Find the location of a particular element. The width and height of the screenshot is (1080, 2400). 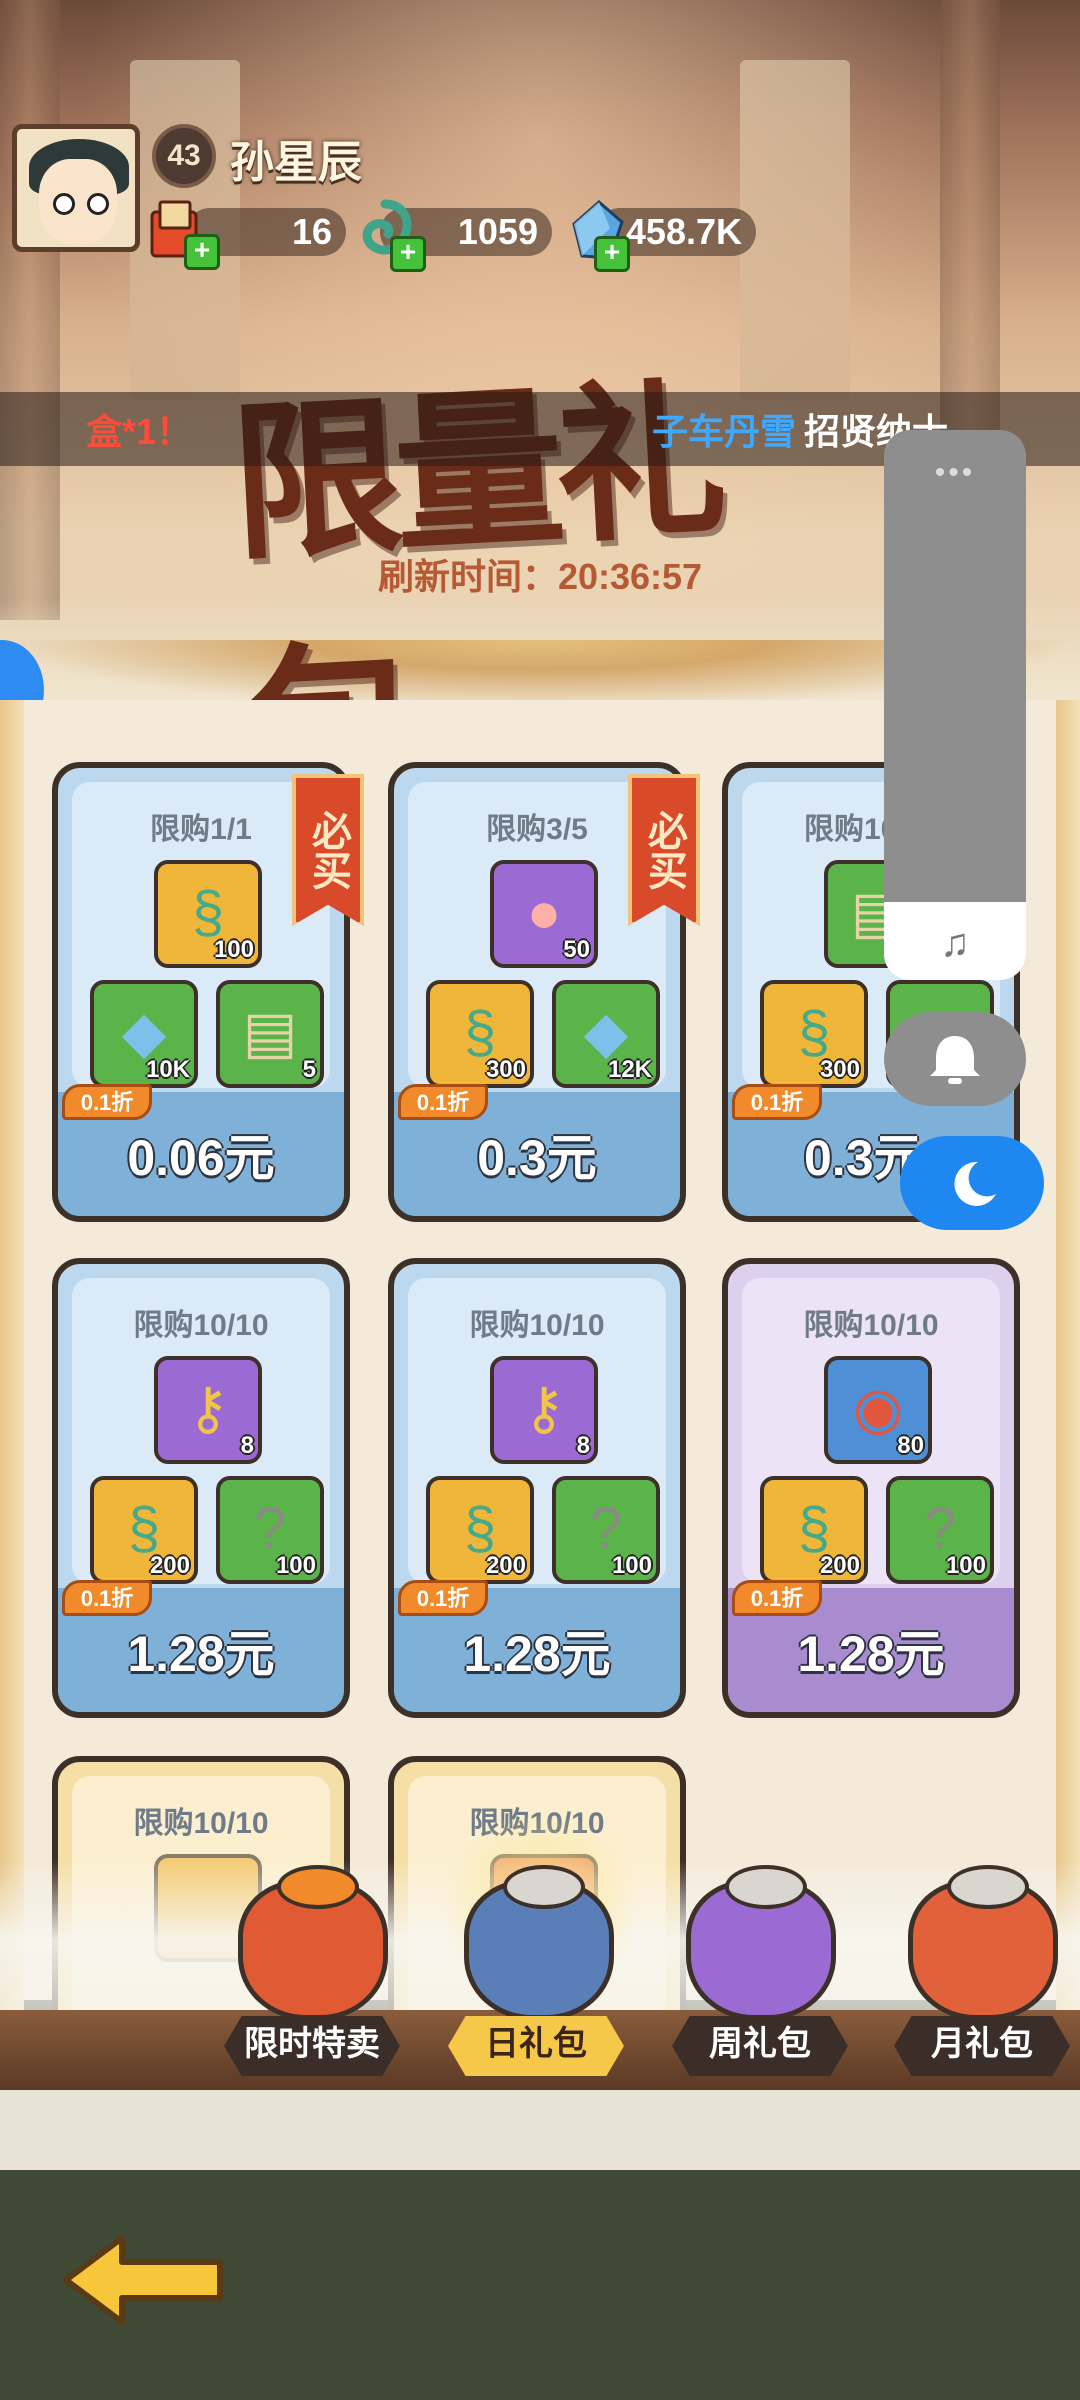

ticker-player-name: 子车丹雪 is located at coordinates (724, 431).